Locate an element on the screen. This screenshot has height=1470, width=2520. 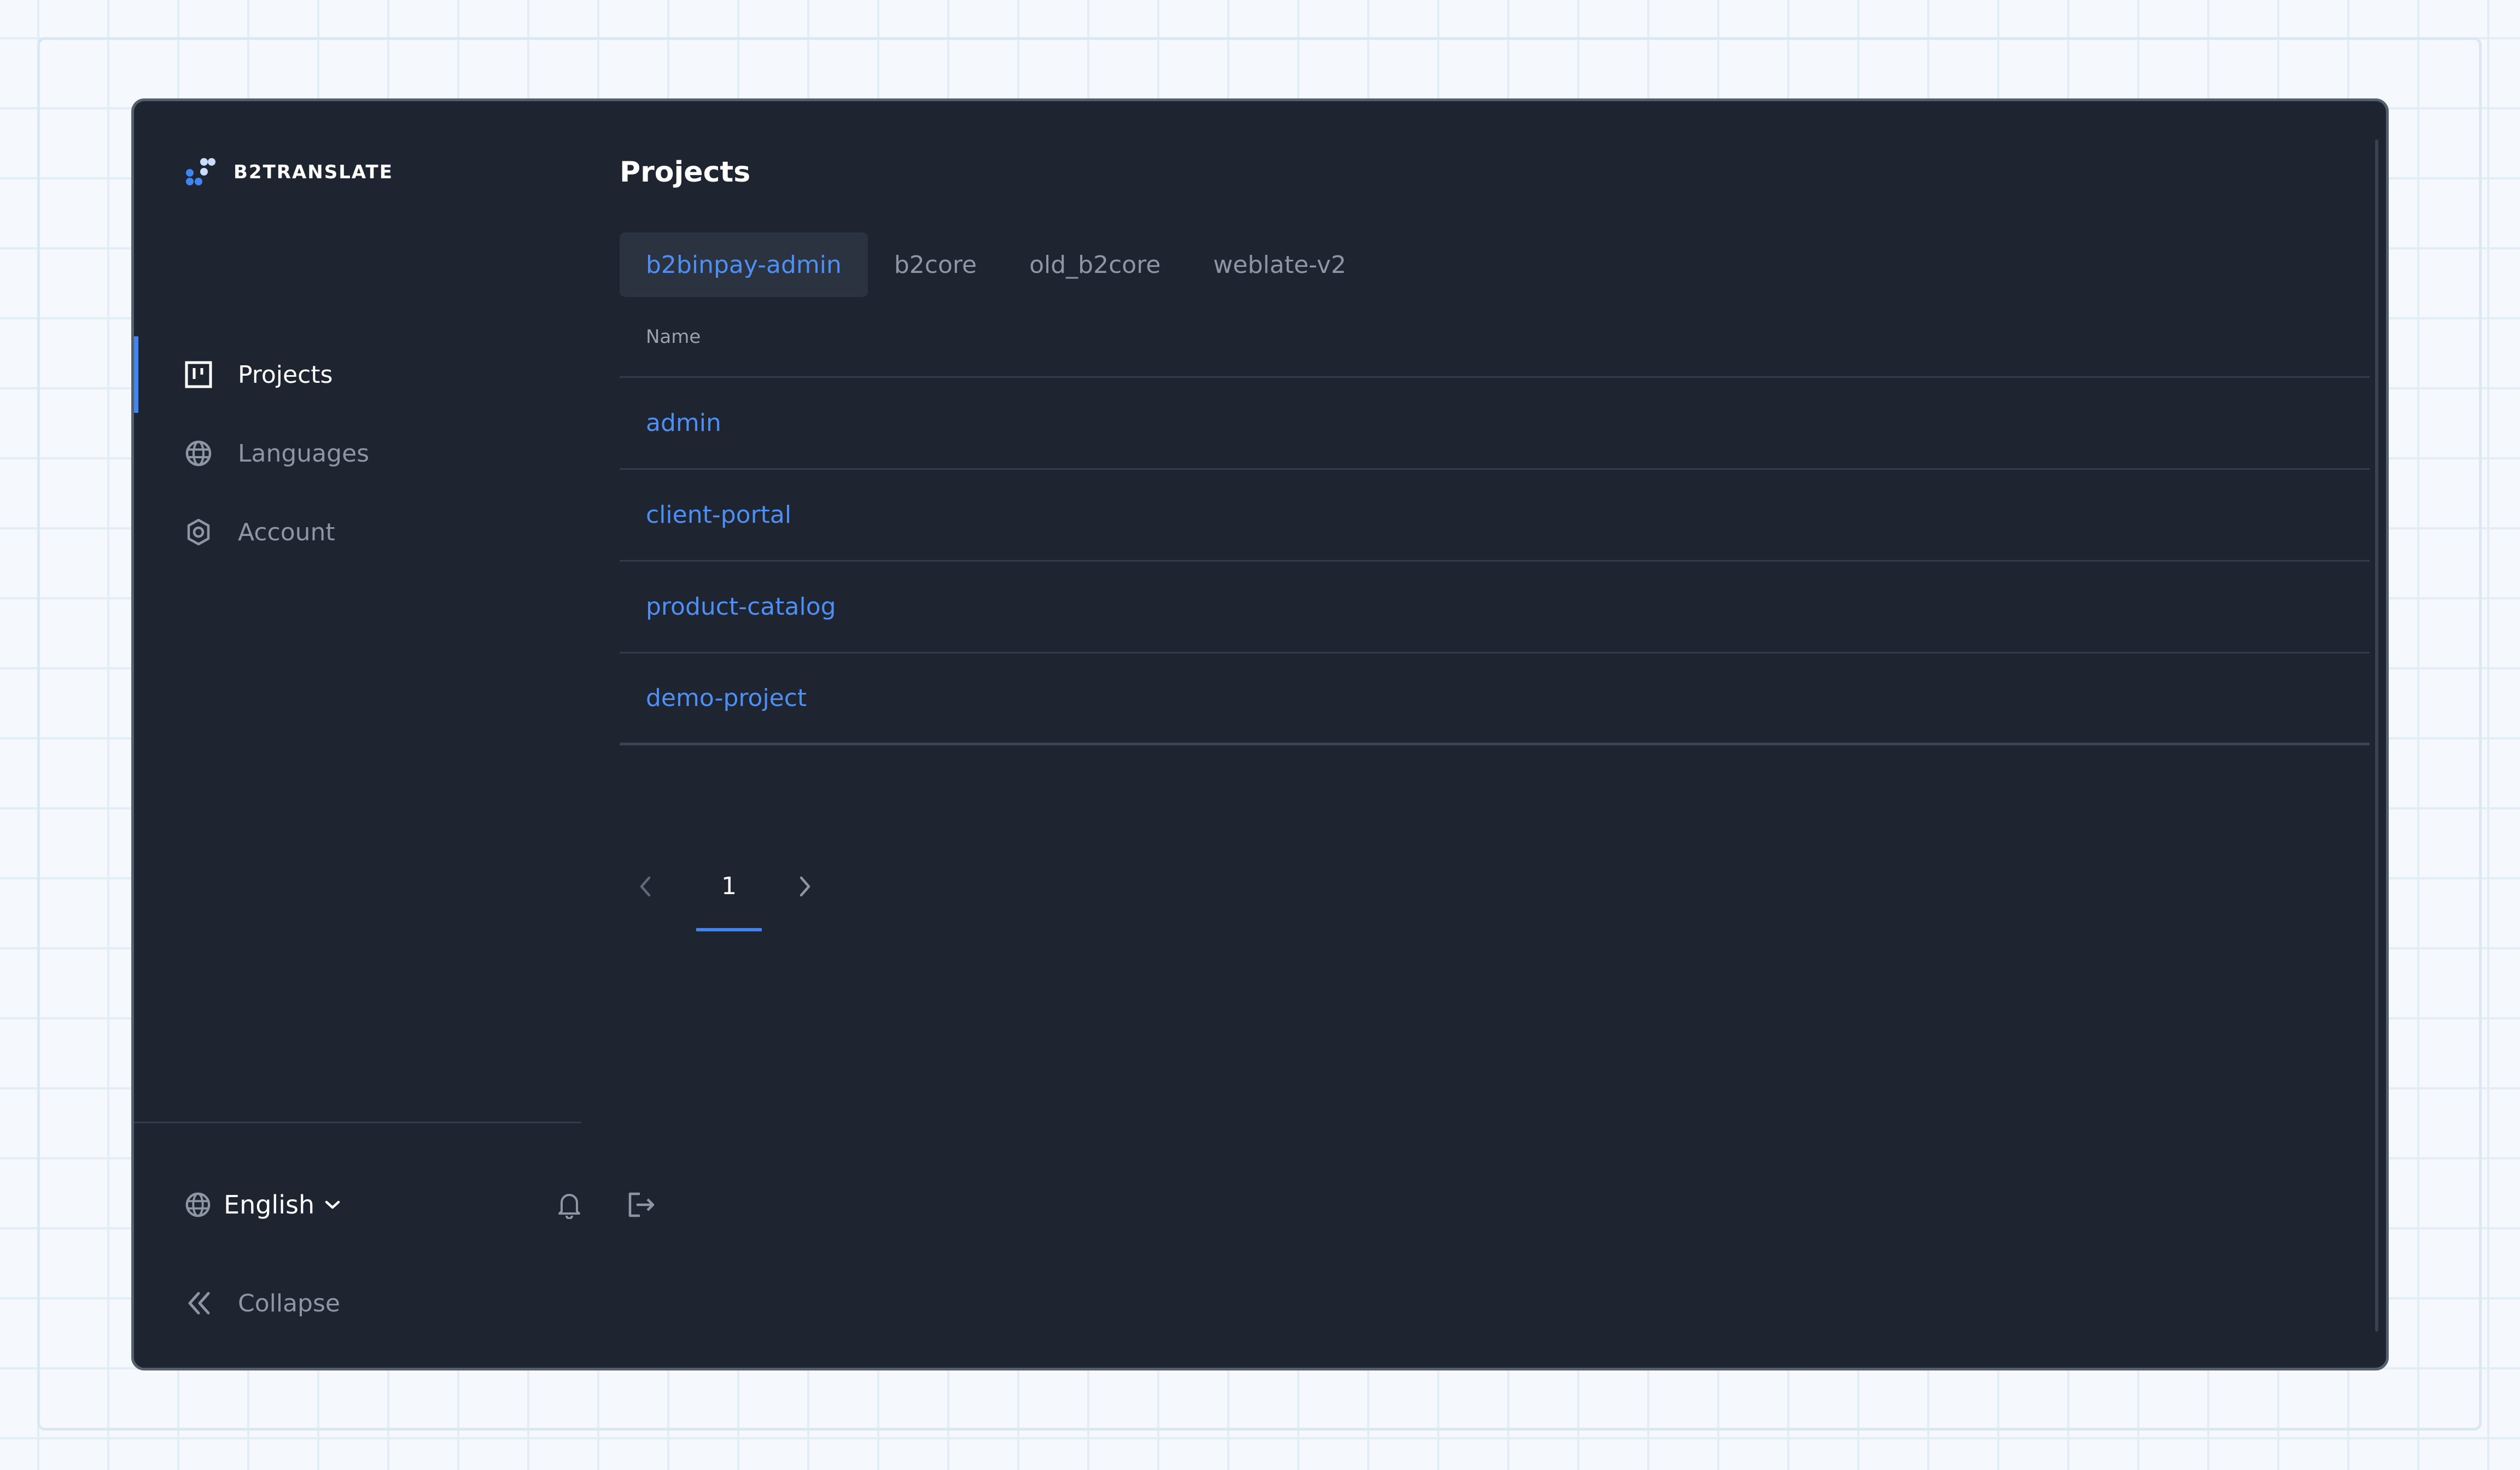
table-row: client-portal is located at coordinates (1495, 516).